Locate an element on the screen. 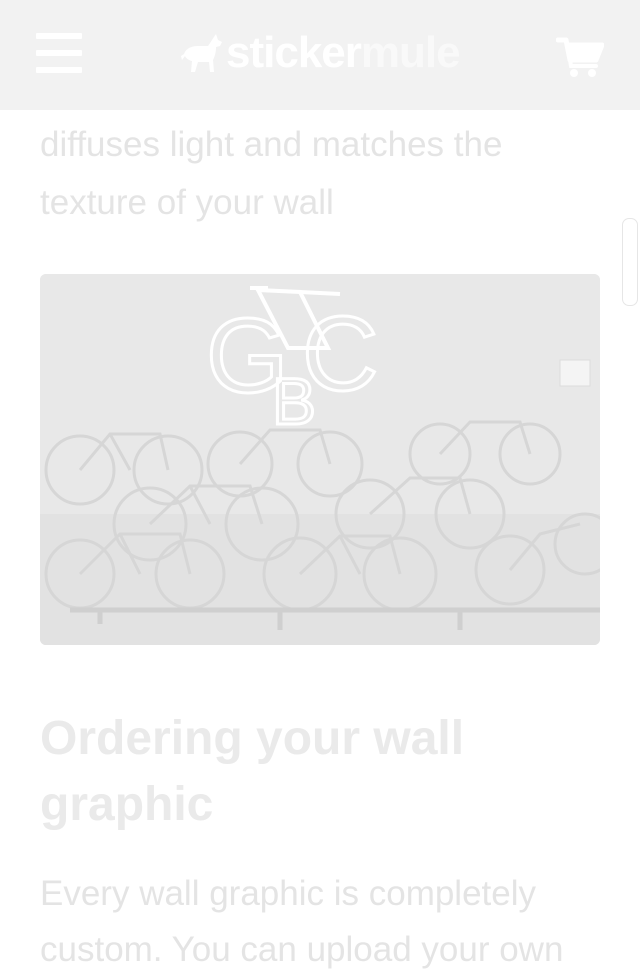 This screenshot has width=640, height=978. heading-line-1: Ordering your wall is located at coordinates (252, 738).